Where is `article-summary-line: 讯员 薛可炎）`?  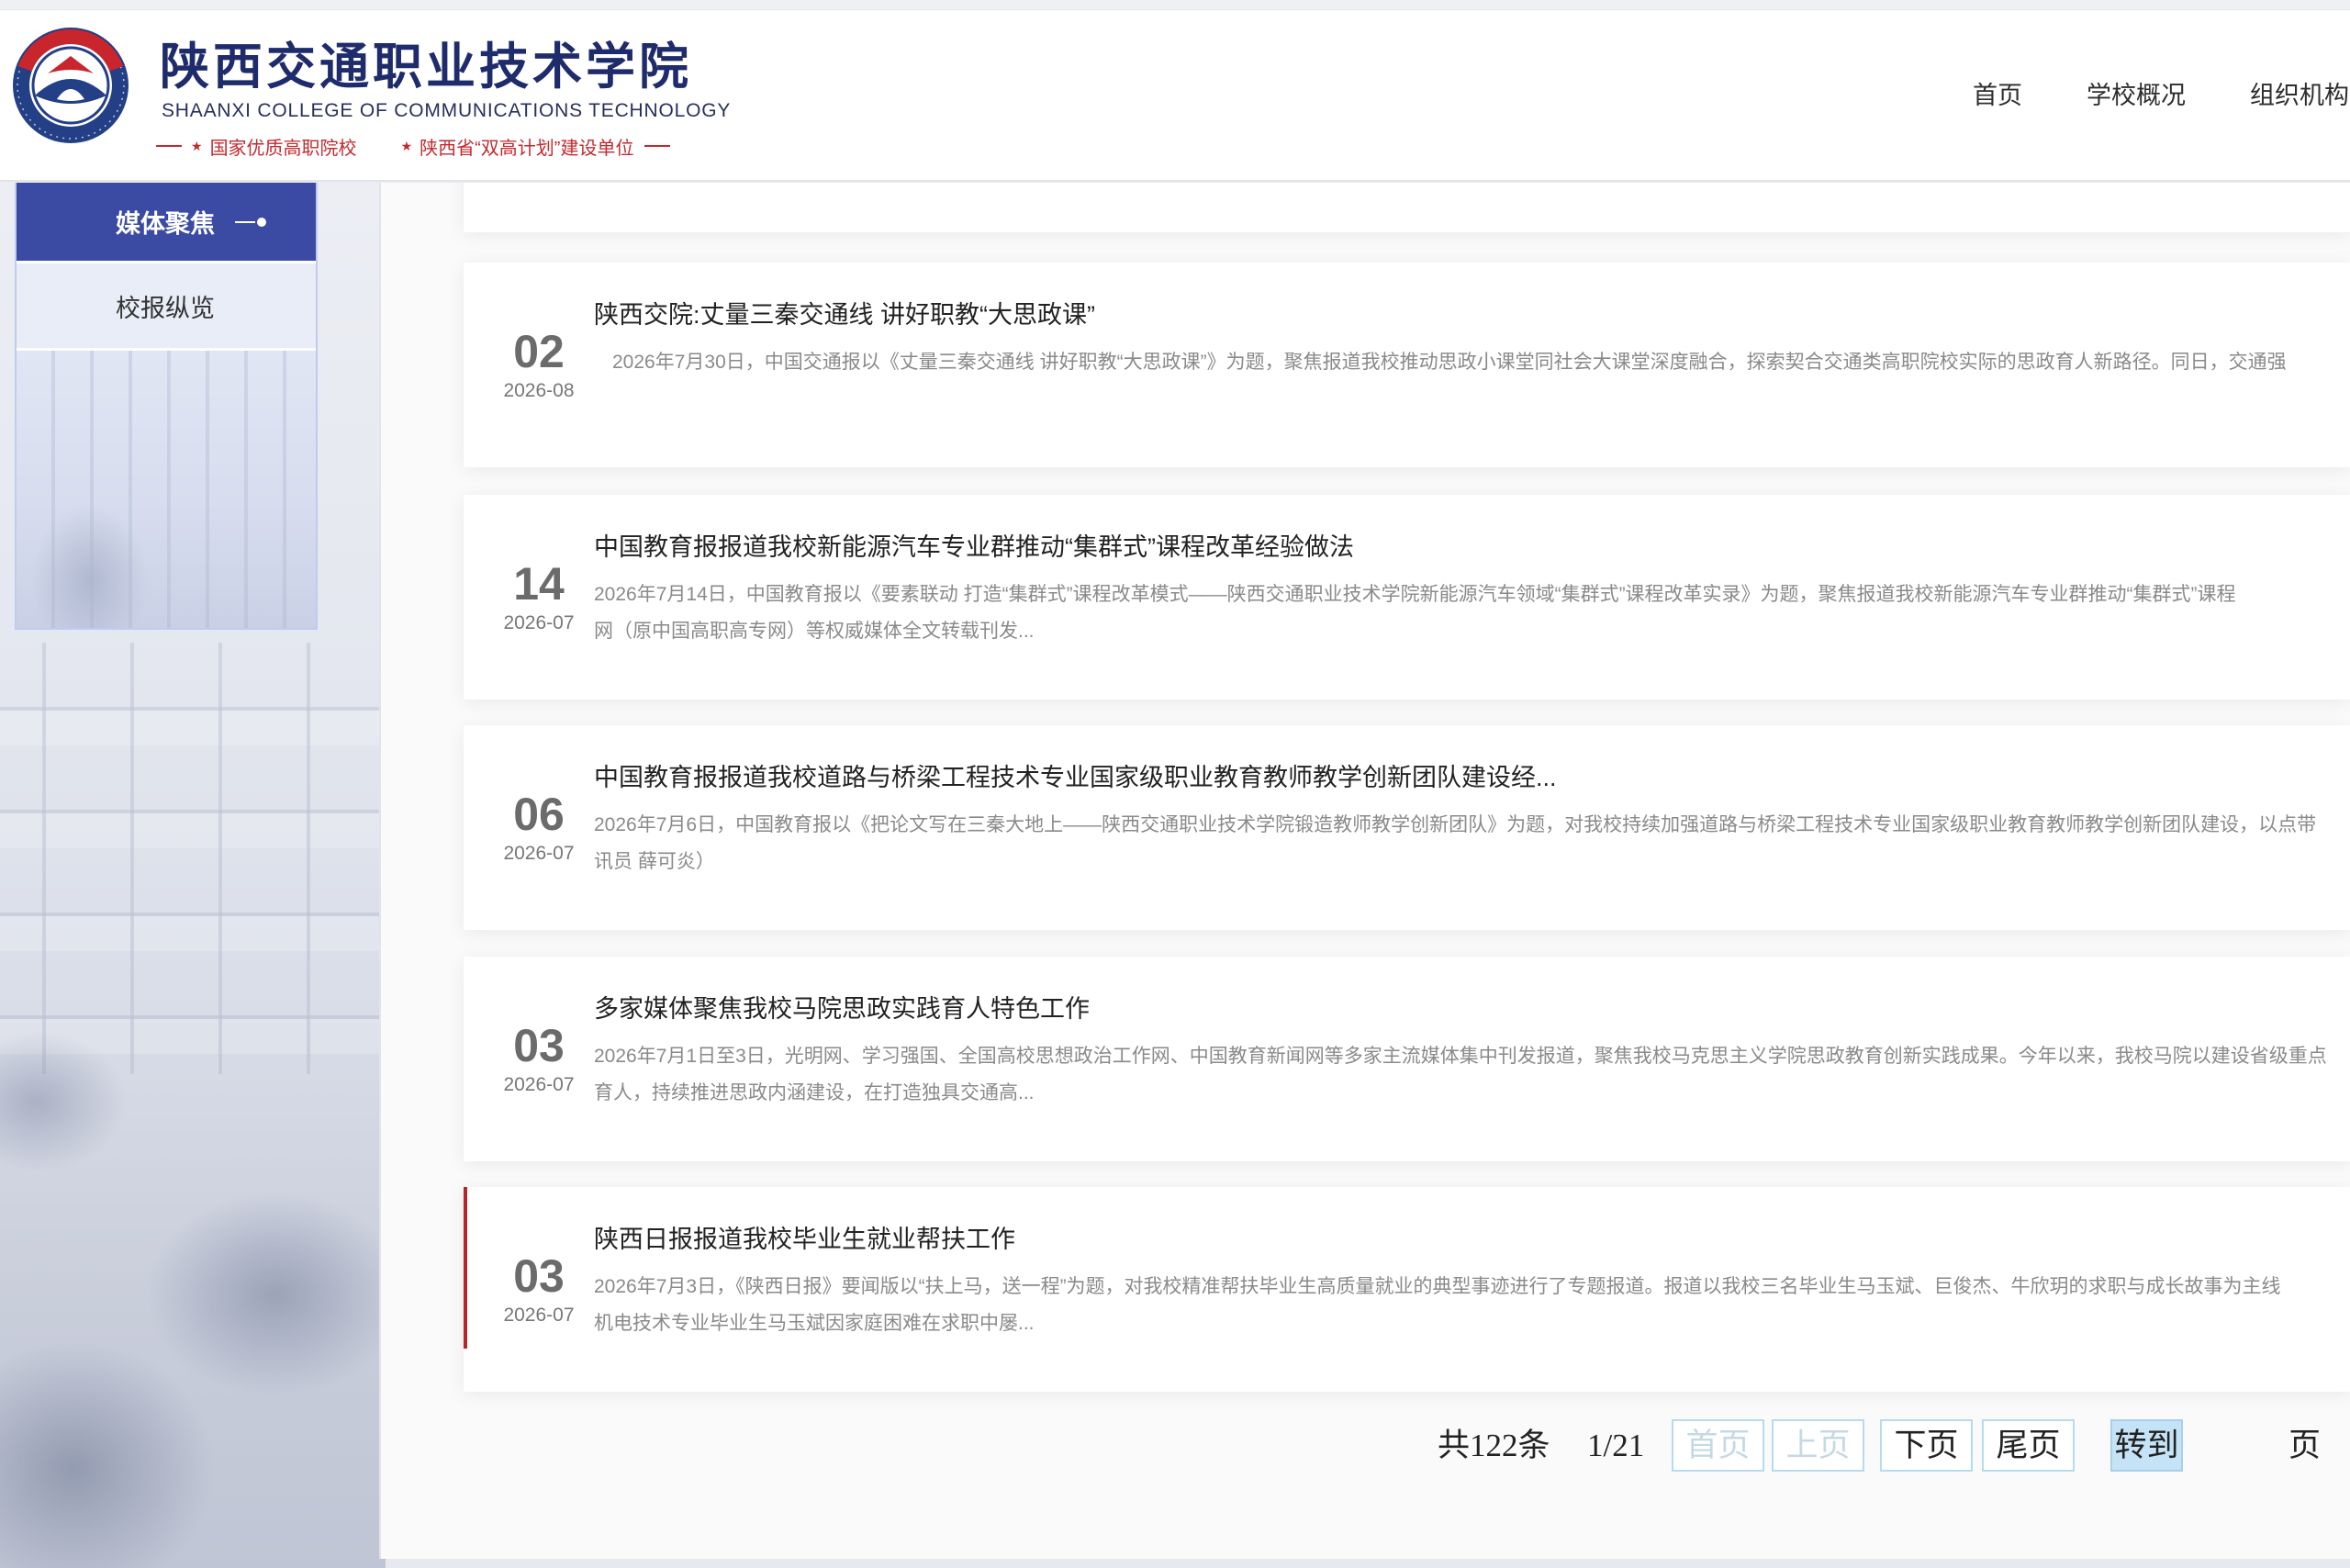
article-summary-line: 讯员 薛可炎） is located at coordinates (654, 861).